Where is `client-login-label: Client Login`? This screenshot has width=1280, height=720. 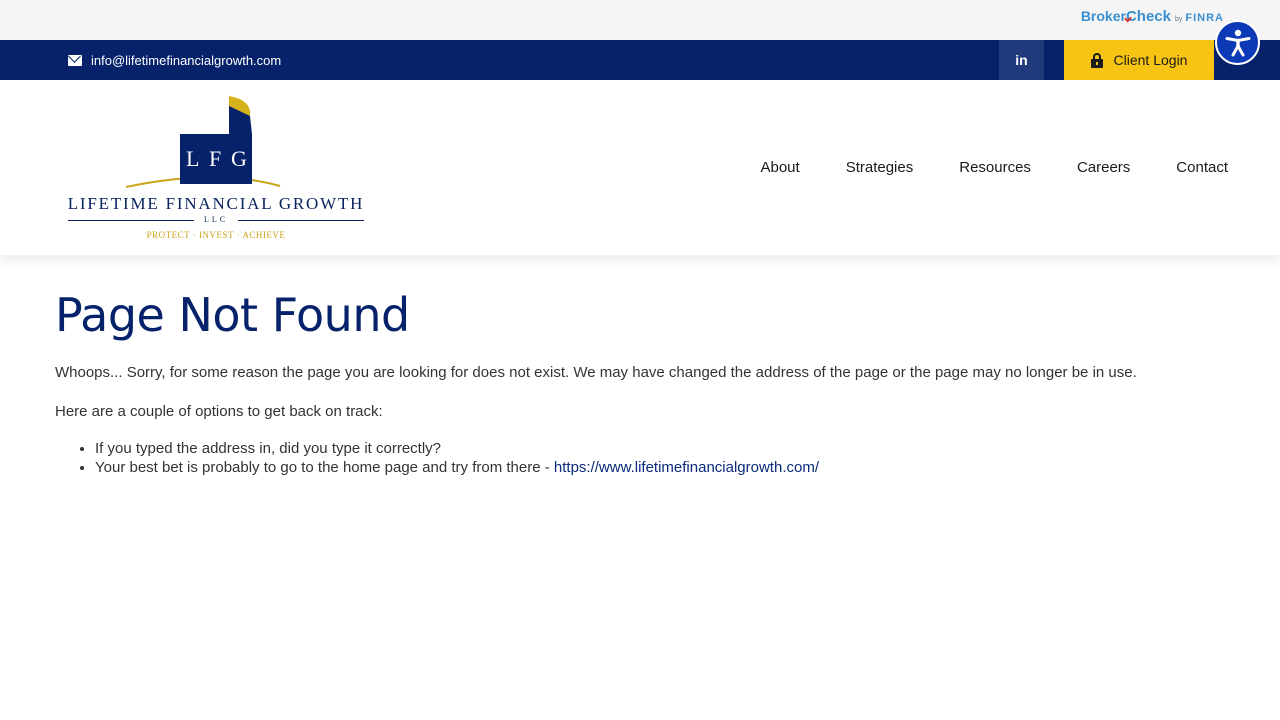 client-login-label: Client Login is located at coordinates (1150, 60).